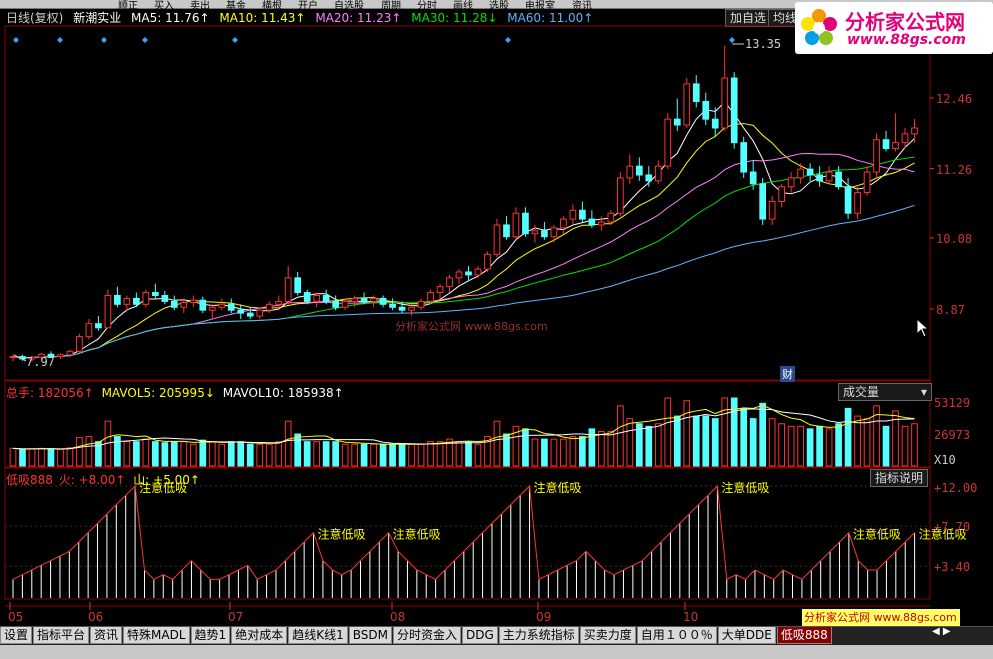 The width and height of the screenshot is (993, 659). What do you see at coordinates (787, 374) in the screenshot?
I see `financial-event-marker: 财` at bounding box center [787, 374].